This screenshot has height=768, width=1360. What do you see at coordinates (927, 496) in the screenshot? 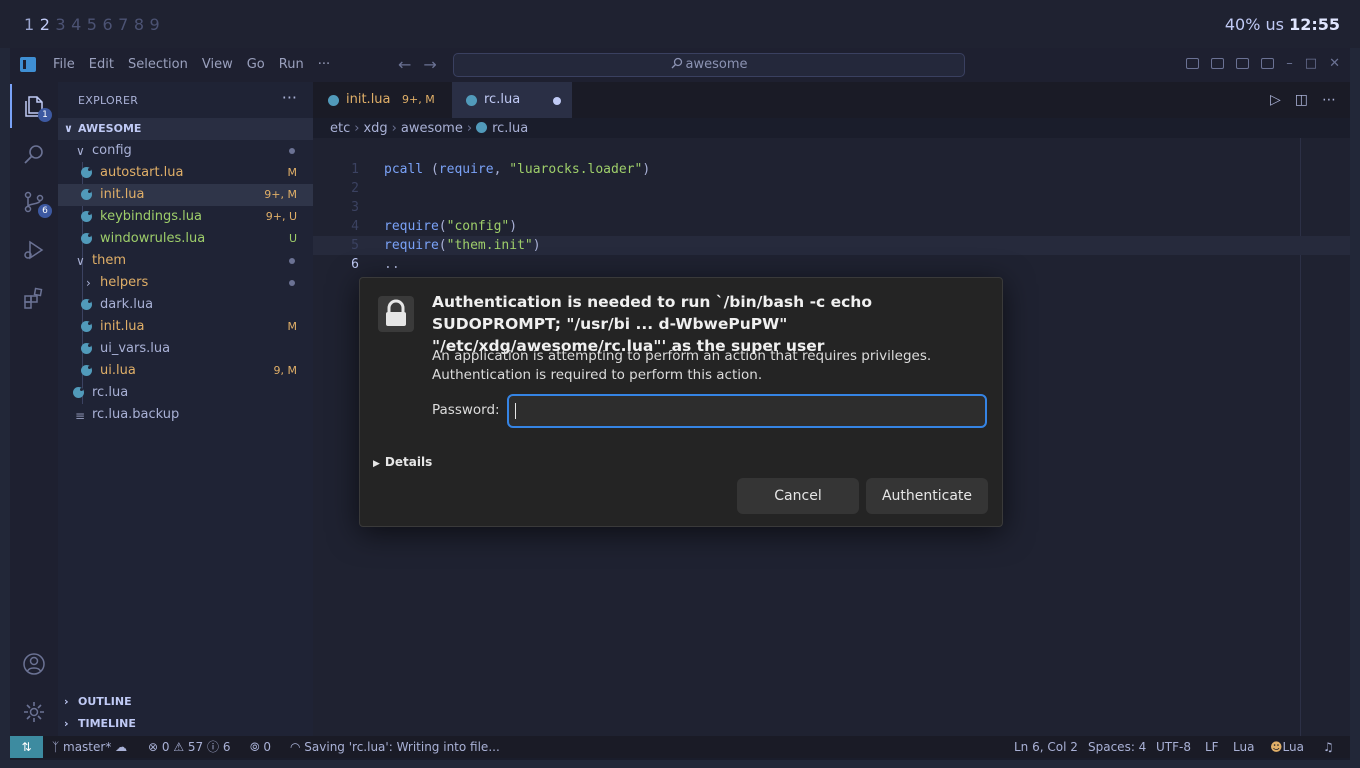
I see `authenticate-button: Authenticate` at bounding box center [927, 496].